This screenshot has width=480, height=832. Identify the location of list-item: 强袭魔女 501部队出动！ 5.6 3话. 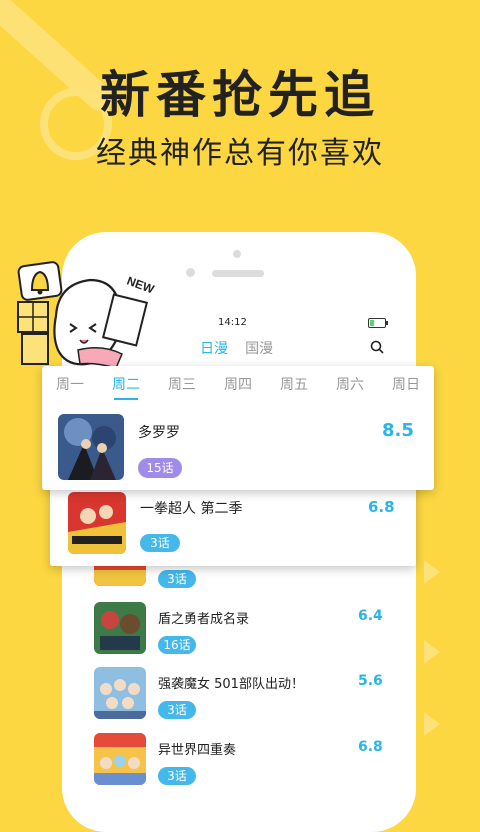
(239, 697).